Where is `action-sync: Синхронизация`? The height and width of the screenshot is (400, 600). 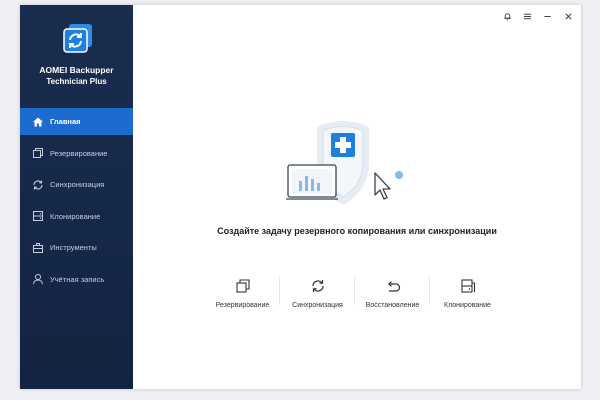
action-sync: Синхронизация is located at coordinates (317, 297).